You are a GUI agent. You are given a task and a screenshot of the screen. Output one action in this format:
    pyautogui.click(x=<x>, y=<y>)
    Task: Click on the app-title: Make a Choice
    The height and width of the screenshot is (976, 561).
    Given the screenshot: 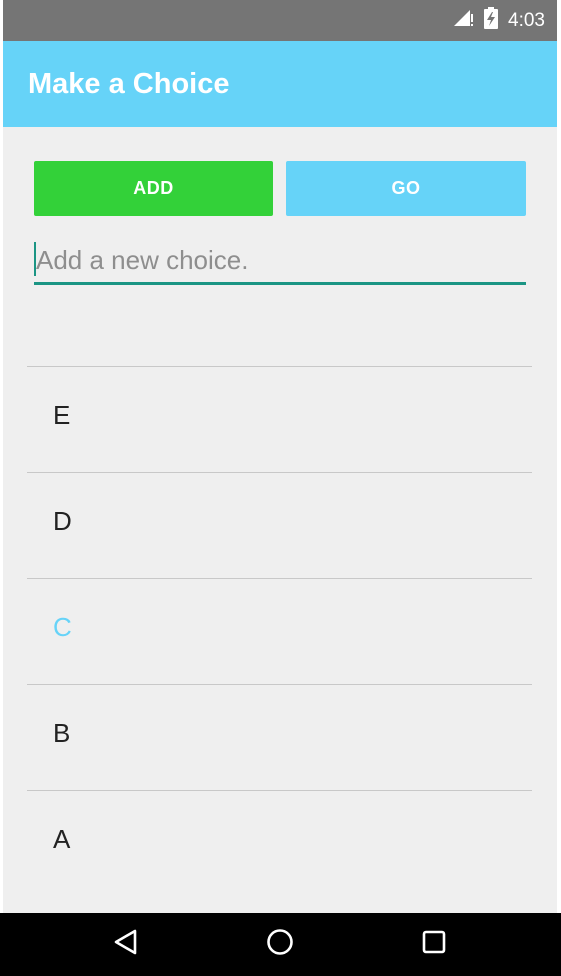 What is the action you would take?
    pyautogui.click(x=129, y=84)
    